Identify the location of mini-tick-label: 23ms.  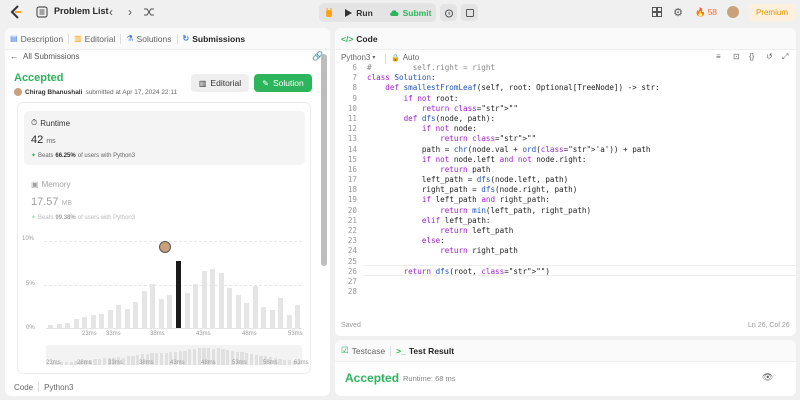
(53, 363).